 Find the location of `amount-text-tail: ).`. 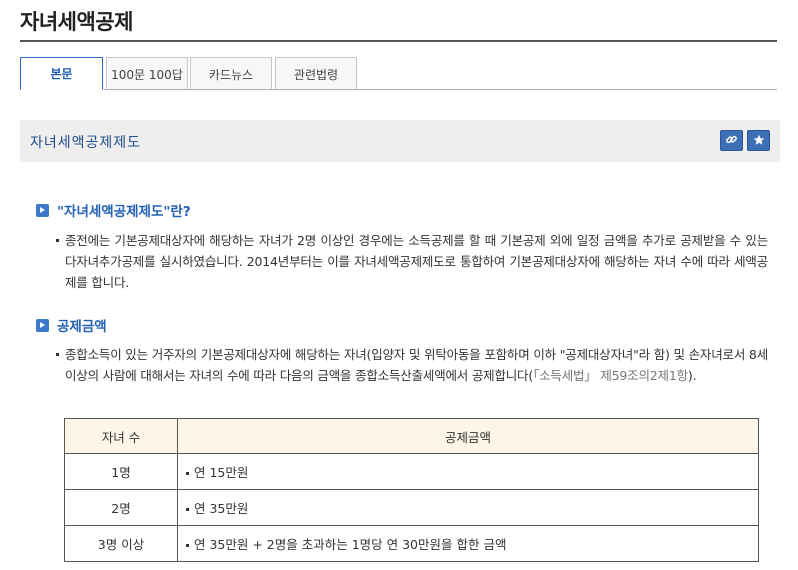

amount-text-tail: ). is located at coordinates (692, 375).